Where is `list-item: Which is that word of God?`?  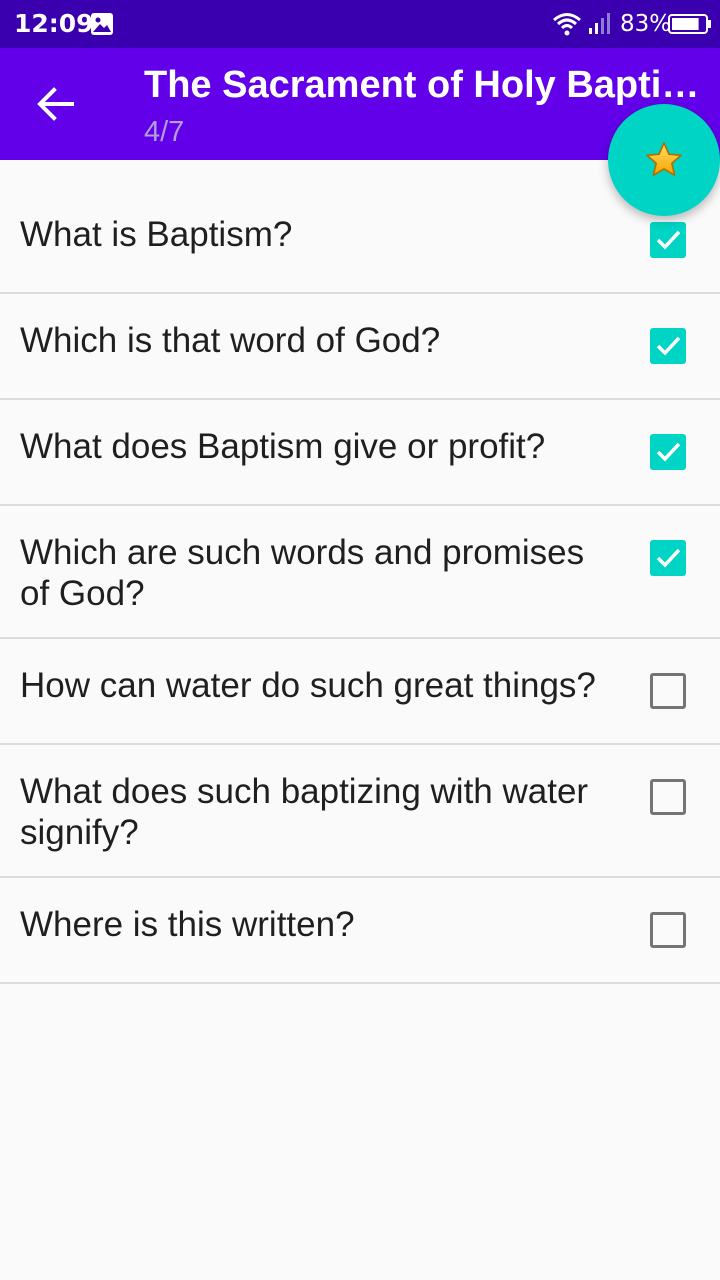 list-item: Which is that word of God? is located at coordinates (360, 347).